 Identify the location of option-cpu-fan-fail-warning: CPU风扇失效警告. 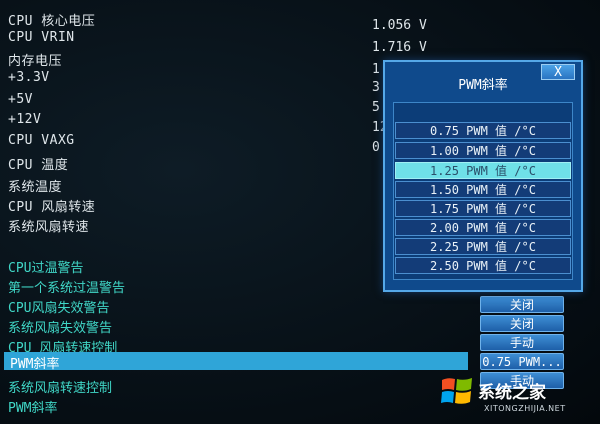
(58, 306).